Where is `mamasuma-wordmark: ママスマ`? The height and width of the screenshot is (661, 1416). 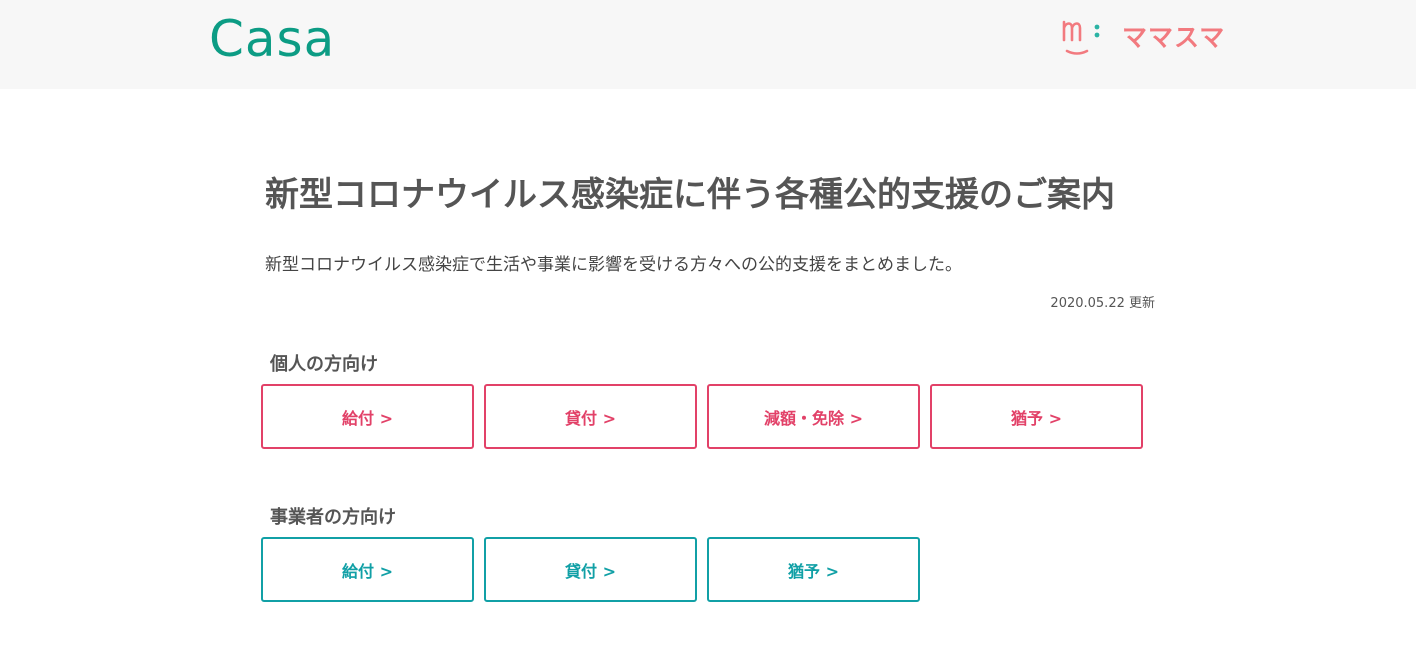
mamasuma-wordmark: ママスマ is located at coordinates (1174, 37).